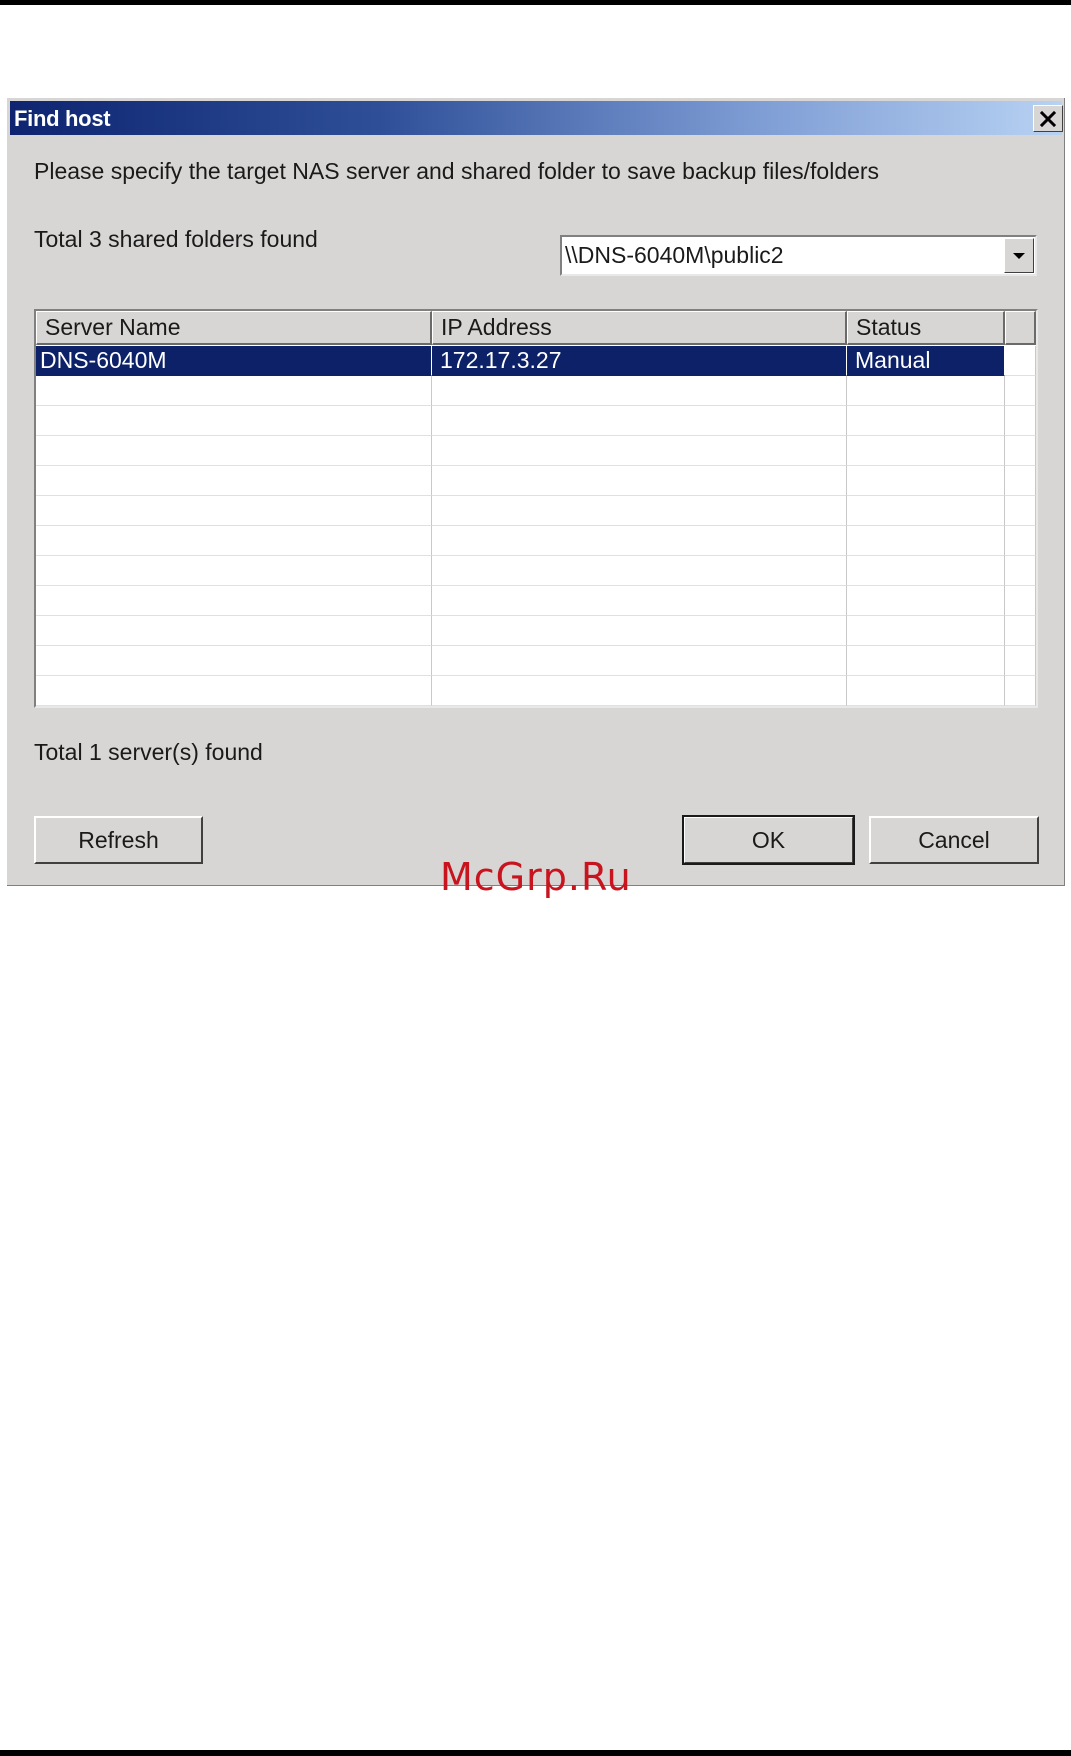 The height and width of the screenshot is (1756, 1071). Describe the element at coordinates (536, 877) in the screenshot. I see `watermark: McGrp.Ru` at that location.